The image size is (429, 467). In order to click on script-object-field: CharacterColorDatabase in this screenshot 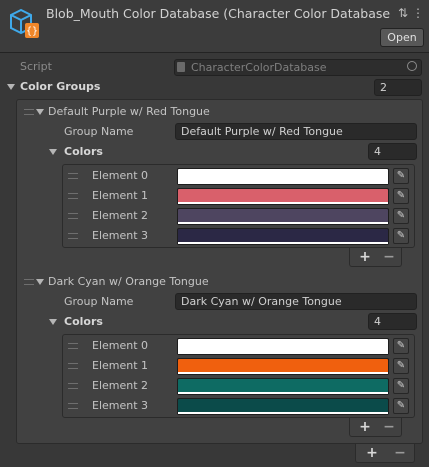, I will do `click(298, 67)`.